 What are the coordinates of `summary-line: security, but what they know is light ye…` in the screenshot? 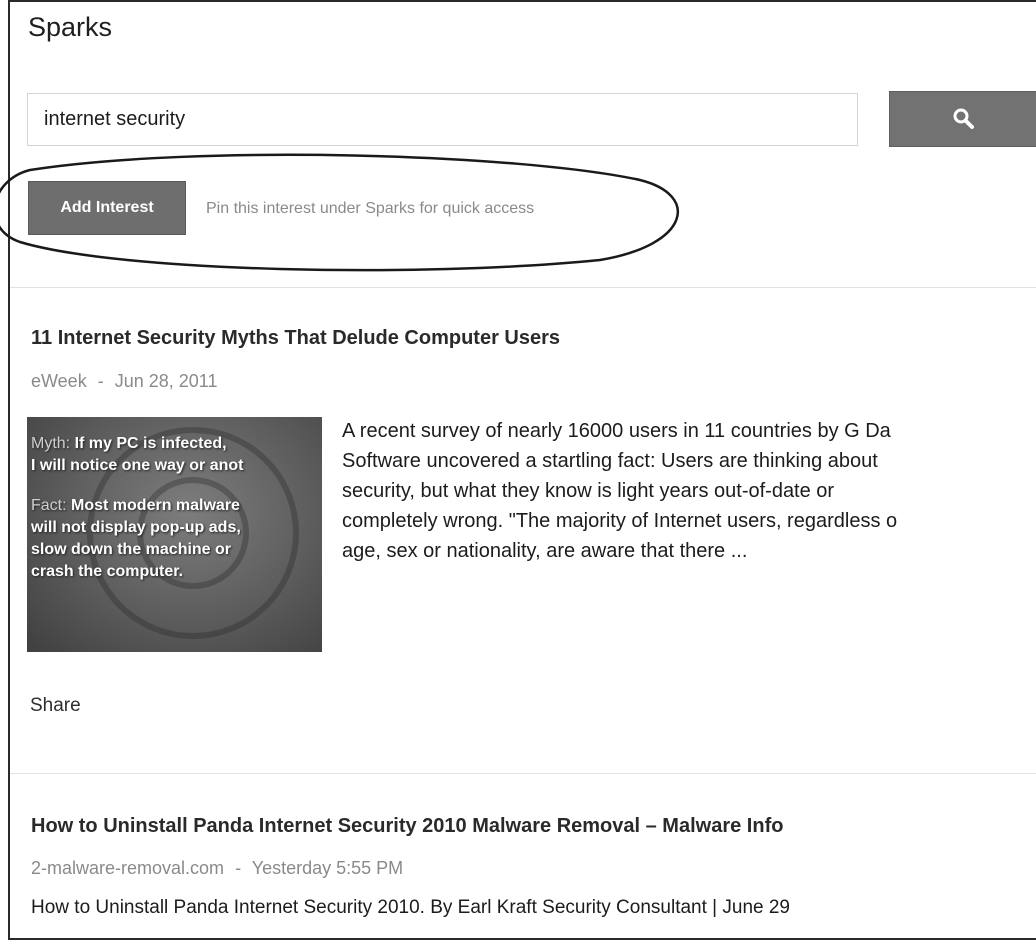 It's located at (588, 491).